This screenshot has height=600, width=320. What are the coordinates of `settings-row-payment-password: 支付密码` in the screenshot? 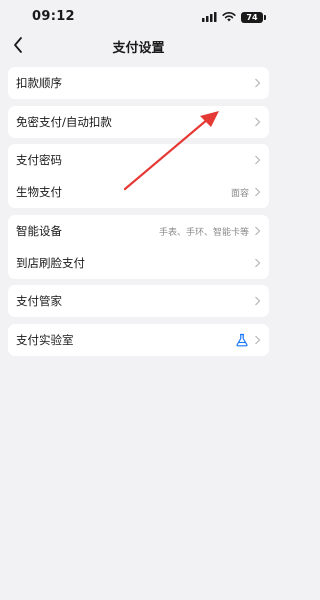 It's located at (138, 160).